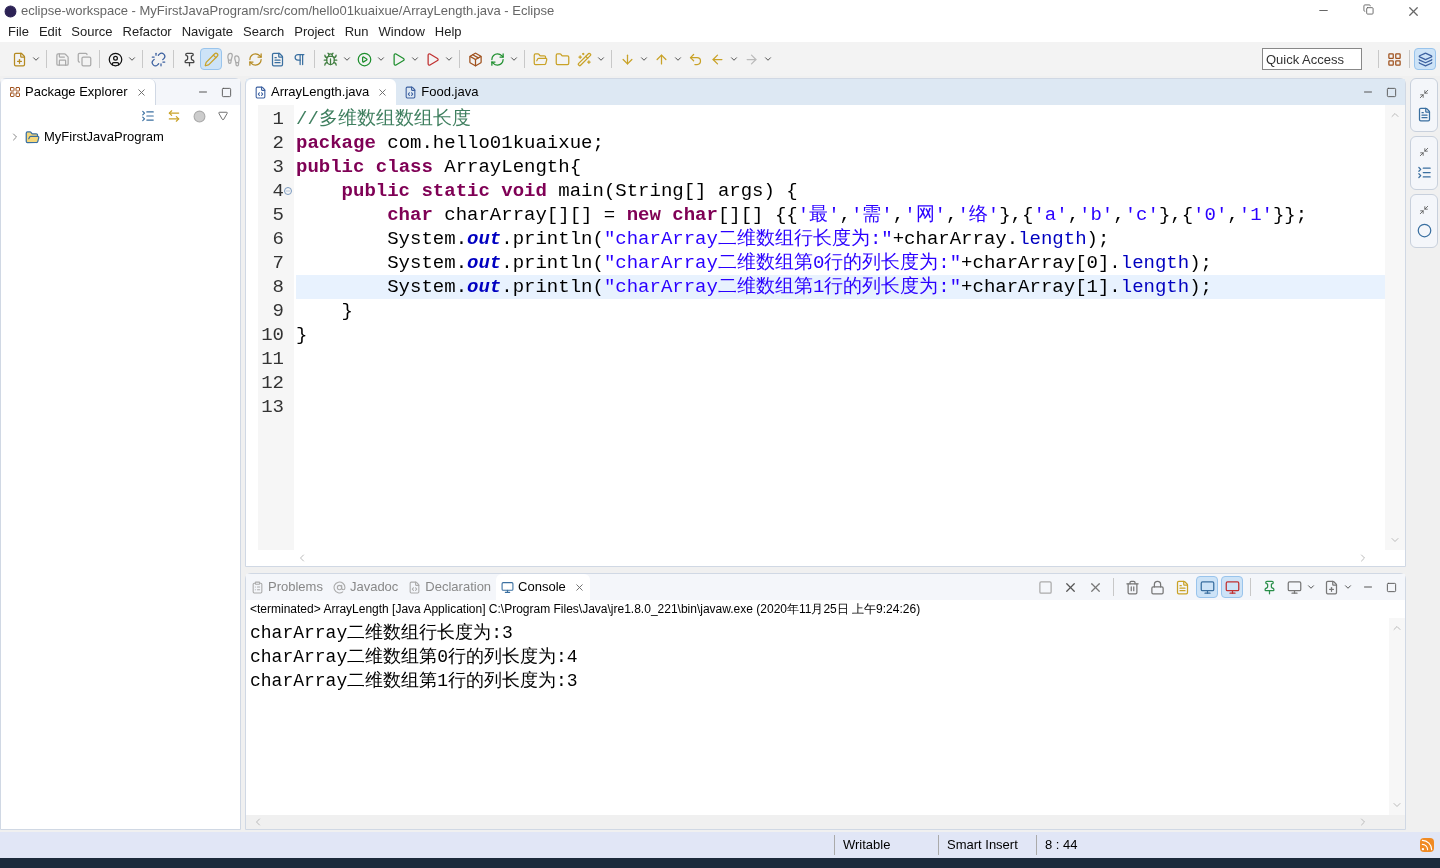 The image size is (1440, 868). What do you see at coordinates (414, 681) in the screenshot?
I see `console-output-line: charArray二维数组第1行的列长度为:3` at bounding box center [414, 681].